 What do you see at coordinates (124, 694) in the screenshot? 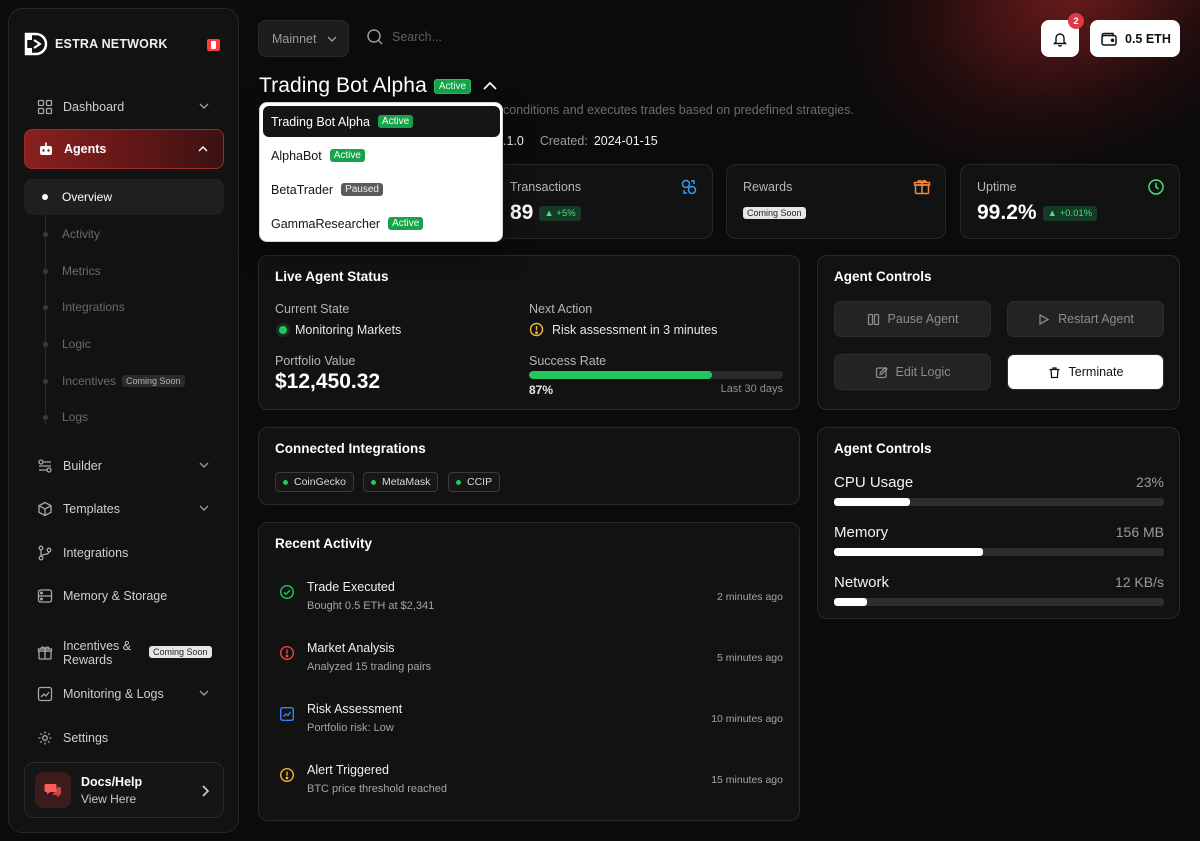
I see `sidebar-item-monitoring-logs: Monitoring & Logs` at bounding box center [124, 694].